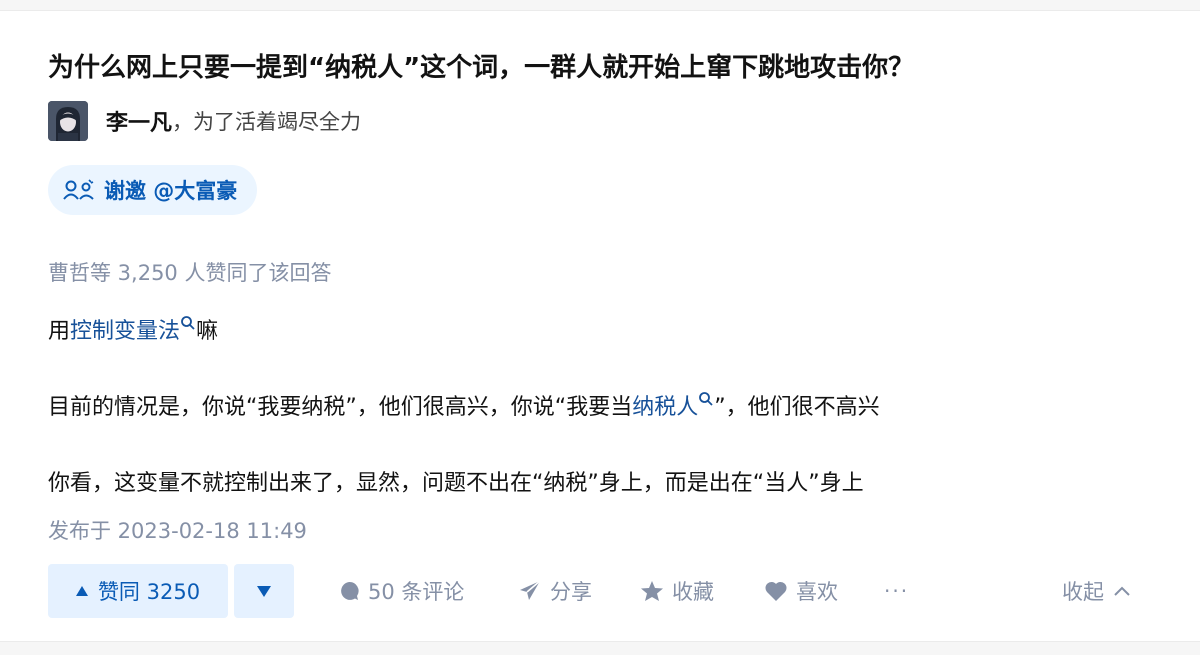  What do you see at coordinates (177, 530) in the screenshot?
I see `publish-time: 发布于 2023-02-18 11:49` at bounding box center [177, 530].